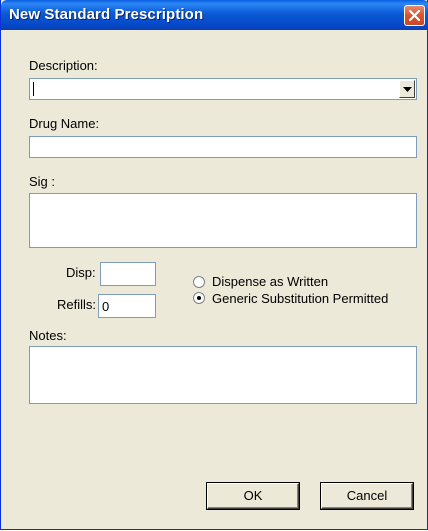 This screenshot has height=531, width=428. What do you see at coordinates (81, 272) in the screenshot?
I see `disp-label: Disp:` at bounding box center [81, 272].